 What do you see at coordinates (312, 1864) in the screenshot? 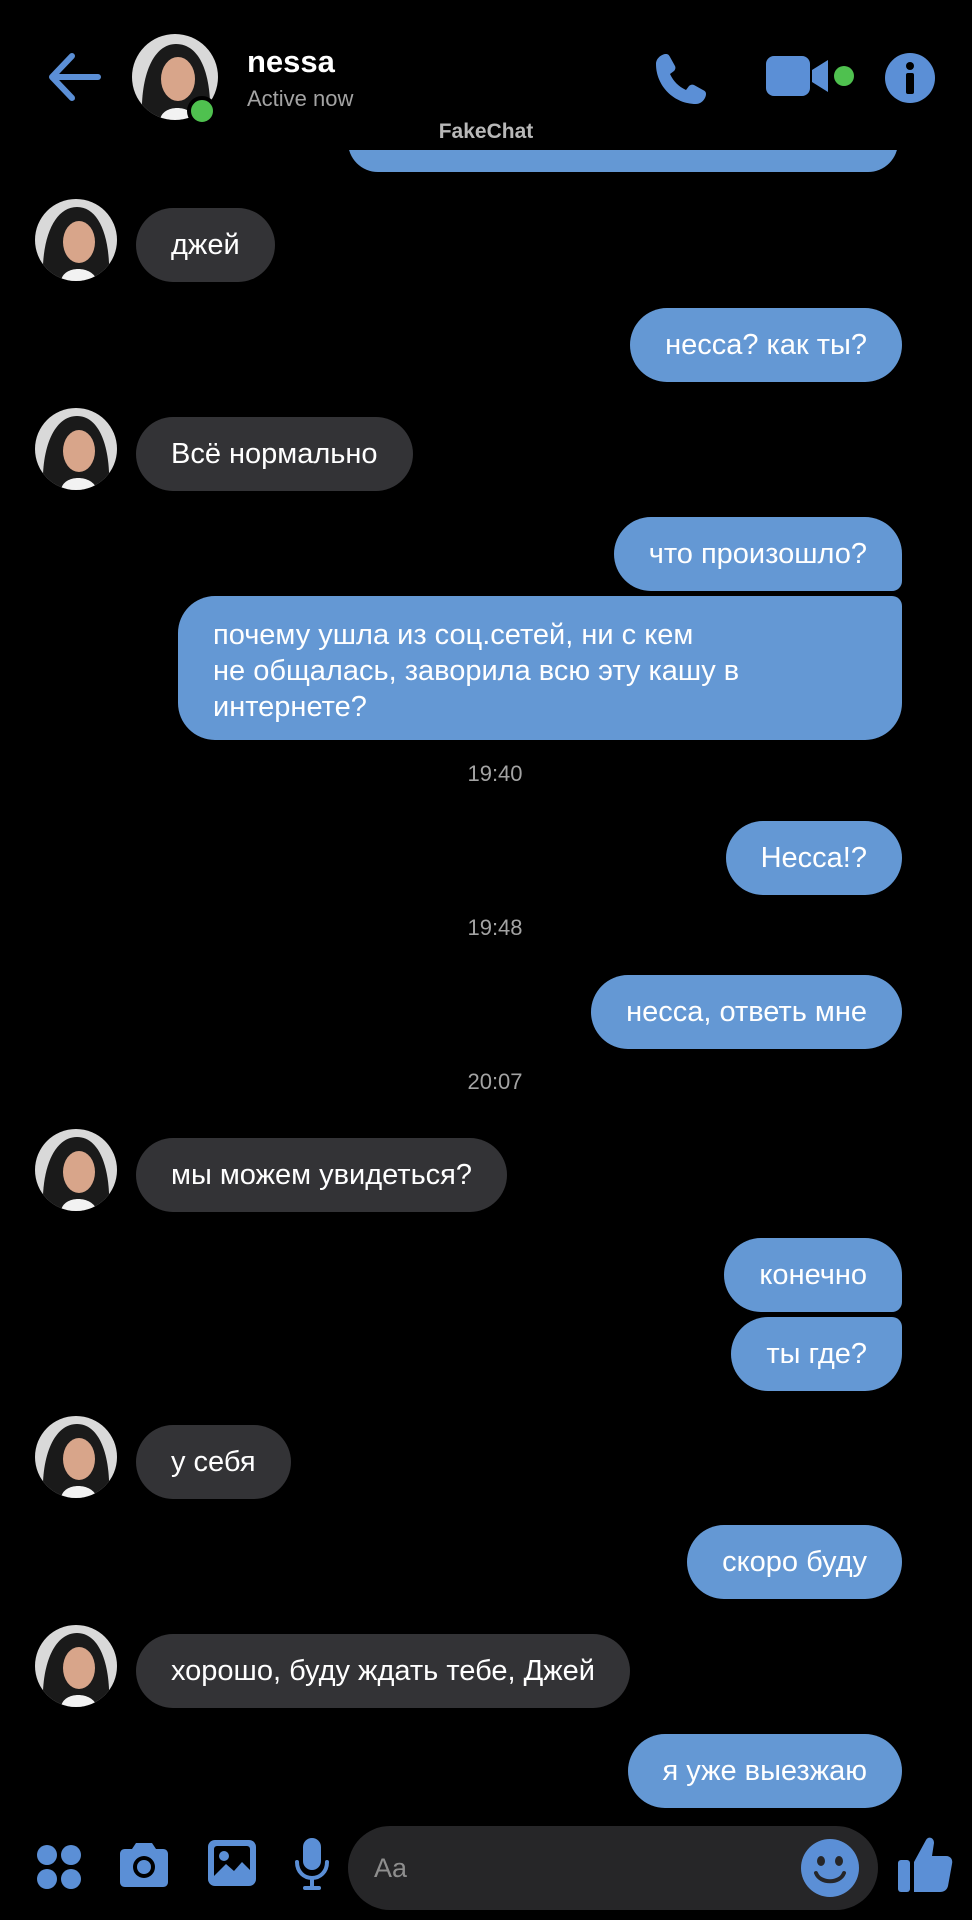
I see `microphone-icon` at bounding box center [312, 1864].